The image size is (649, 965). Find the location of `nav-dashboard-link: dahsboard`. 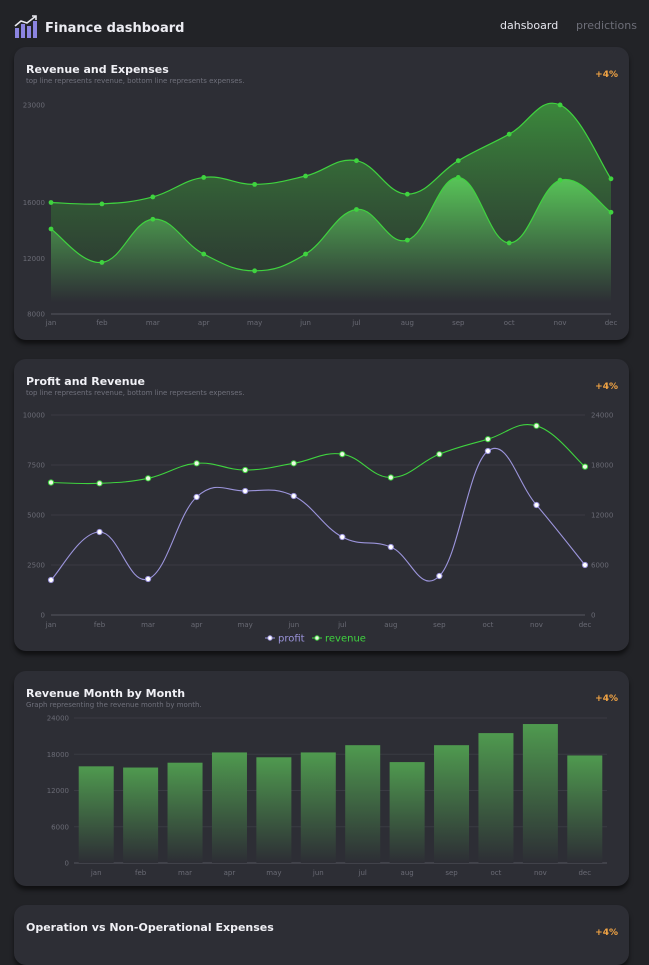

nav-dashboard-link: dahsboard is located at coordinates (529, 25).